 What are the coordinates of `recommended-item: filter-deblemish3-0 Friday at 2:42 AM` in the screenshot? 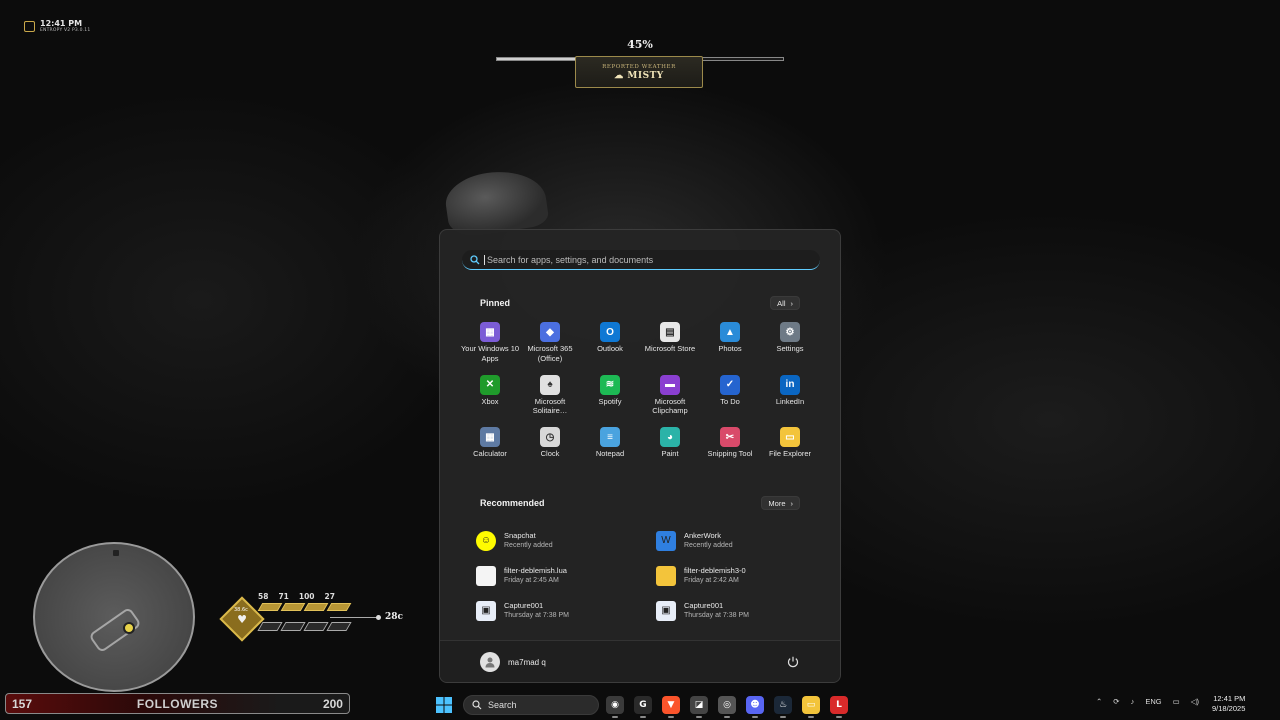 It's located at (736, 575).